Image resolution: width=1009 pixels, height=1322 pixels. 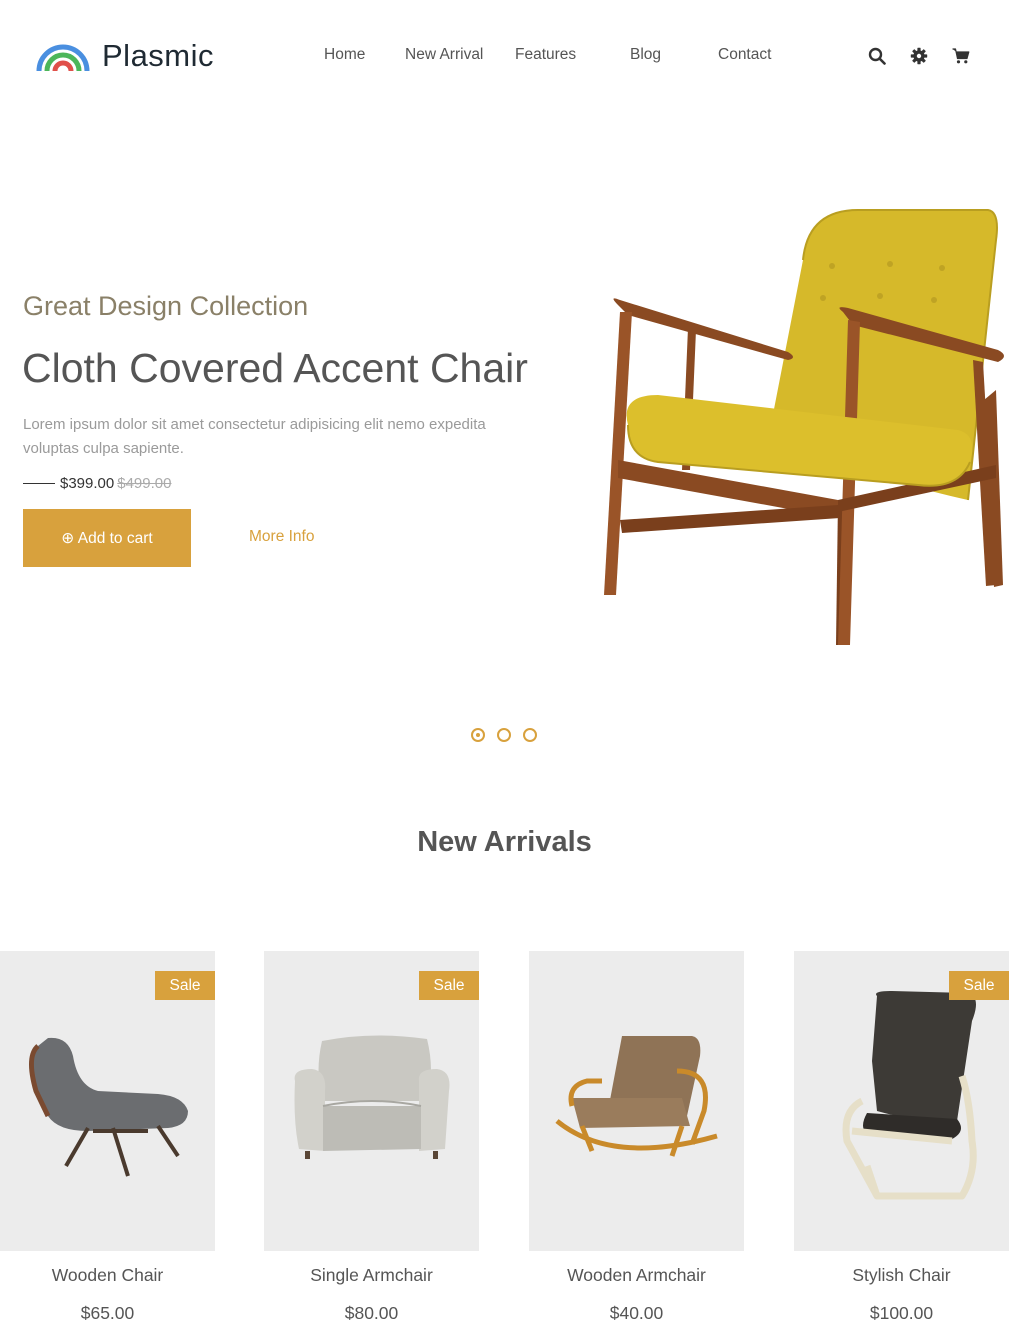 I want to click on hero-price: $399.00 $499.00, so click(x=97, y=483).